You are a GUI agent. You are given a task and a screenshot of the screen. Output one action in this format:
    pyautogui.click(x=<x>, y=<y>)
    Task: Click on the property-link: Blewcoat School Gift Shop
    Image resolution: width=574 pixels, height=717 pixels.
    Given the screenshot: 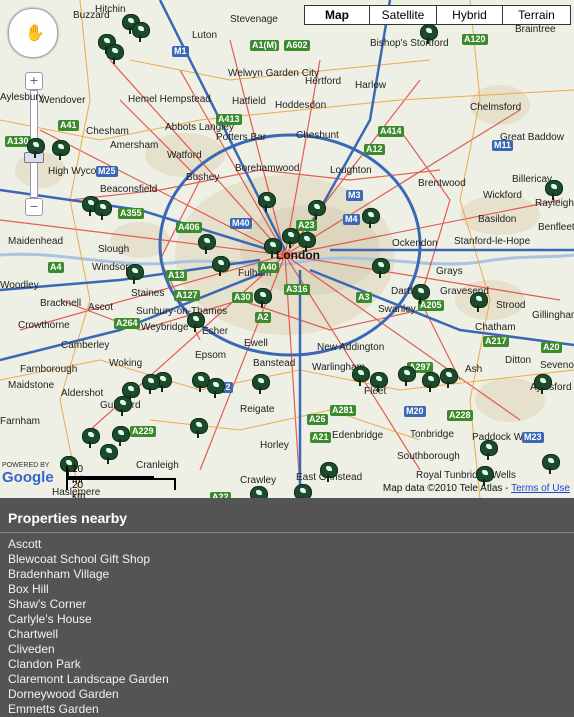 What is the action you would take?
    pyautogui.click(x=287, y=559)
    